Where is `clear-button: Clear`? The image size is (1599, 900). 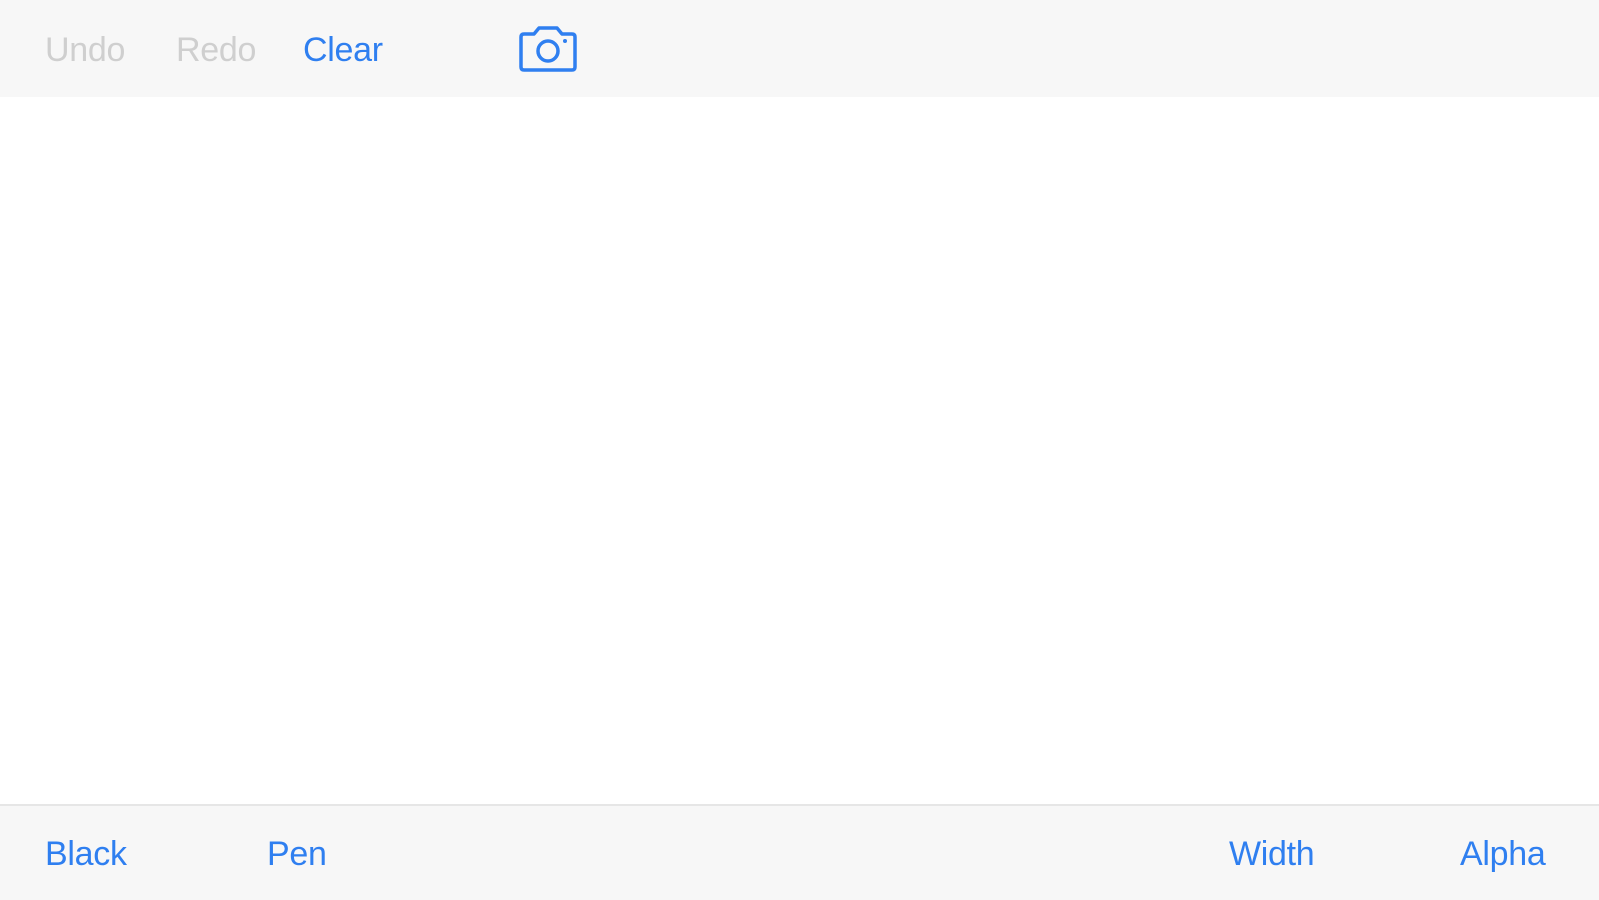 clear-button: Clear is located at coordinates (343, 50).